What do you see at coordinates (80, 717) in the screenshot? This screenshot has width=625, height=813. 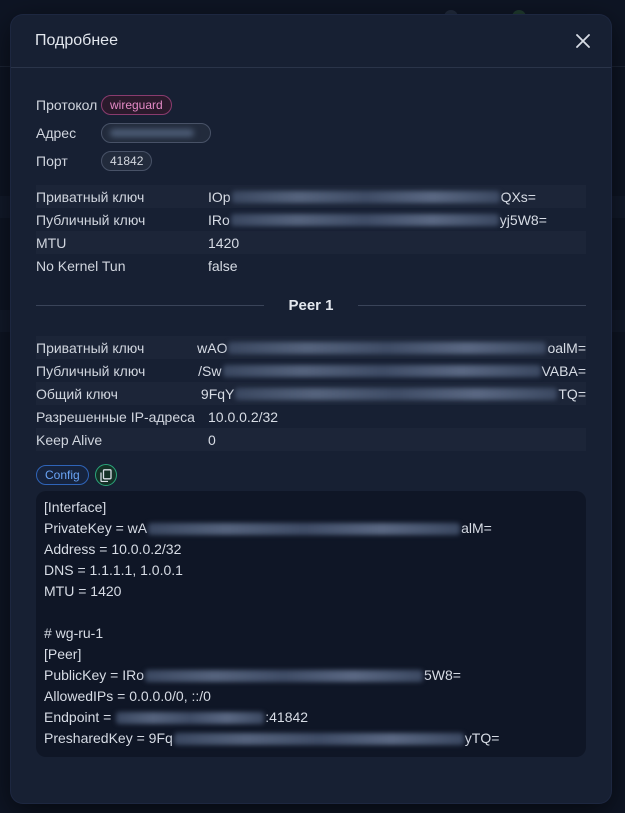 I see `config-line-text: Endpoint =` at bounding box center [80, 717].